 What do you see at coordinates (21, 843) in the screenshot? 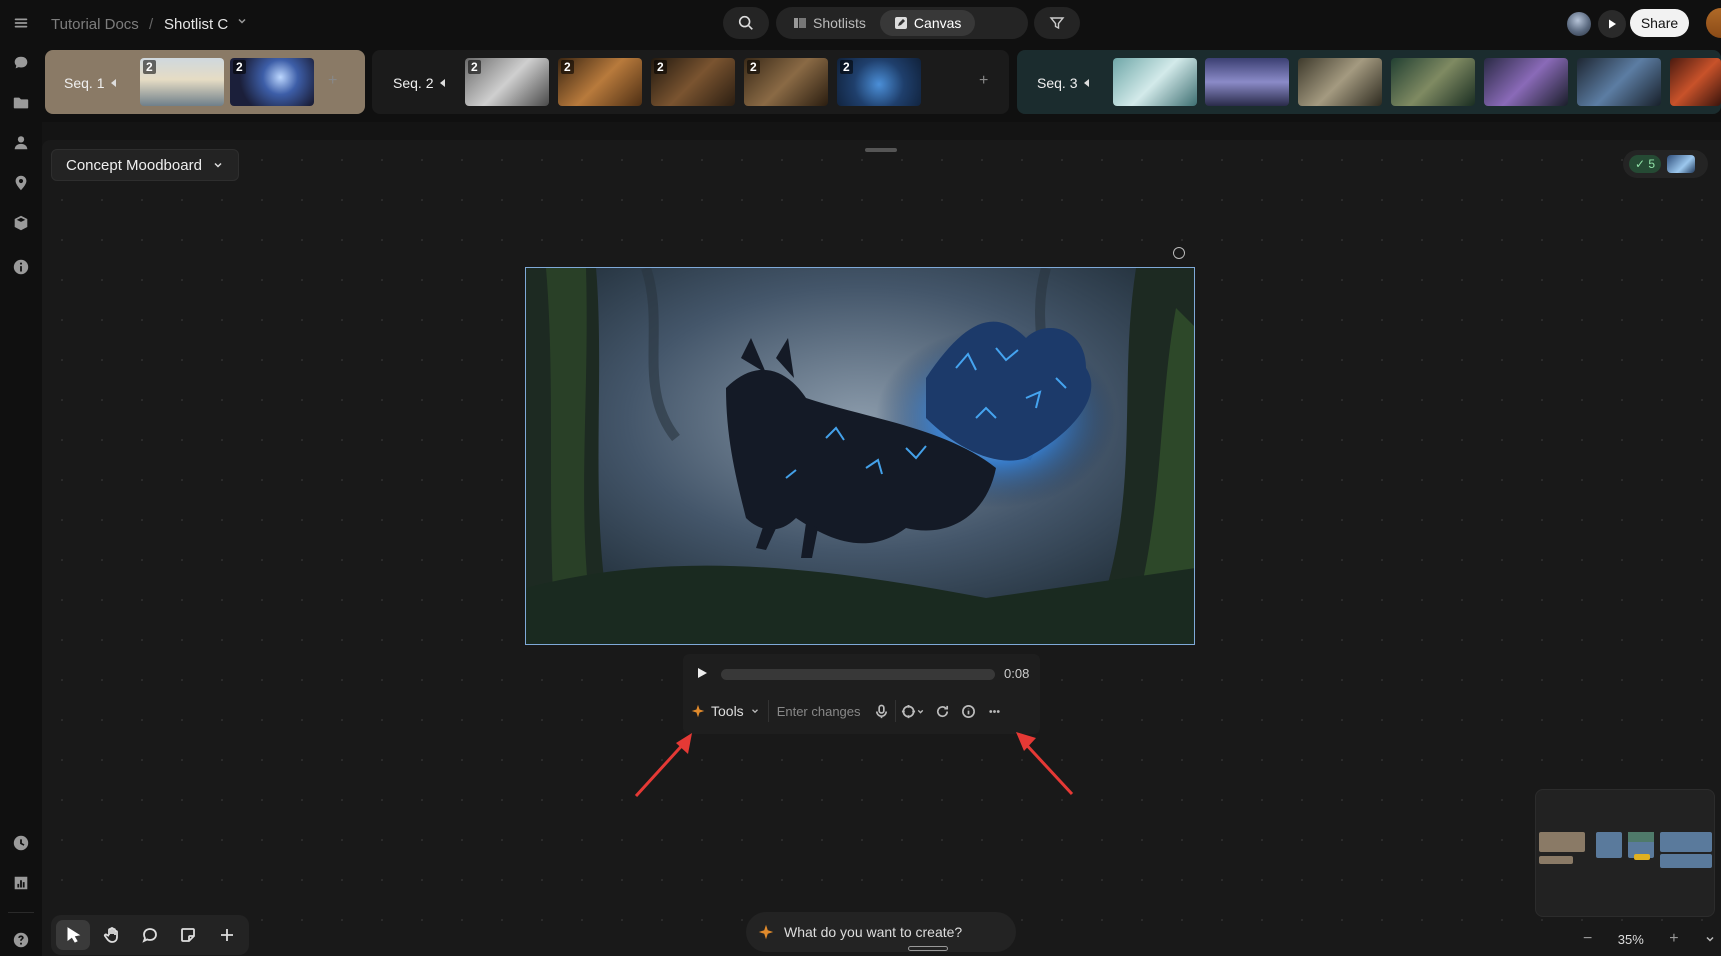
I see `history-icon` at bounding box center [21, 843].